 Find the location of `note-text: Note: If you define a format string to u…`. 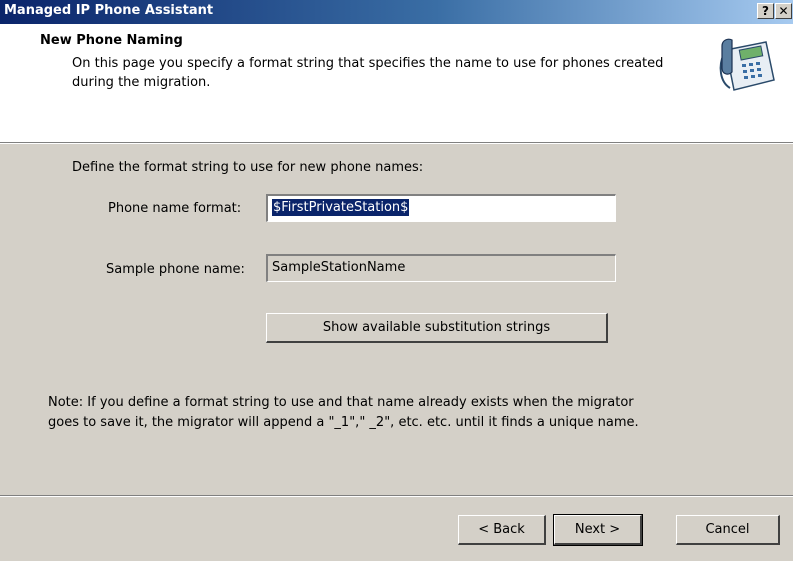

note-text: Note: If you define a format string to u… is located at coordinates (398, 413).